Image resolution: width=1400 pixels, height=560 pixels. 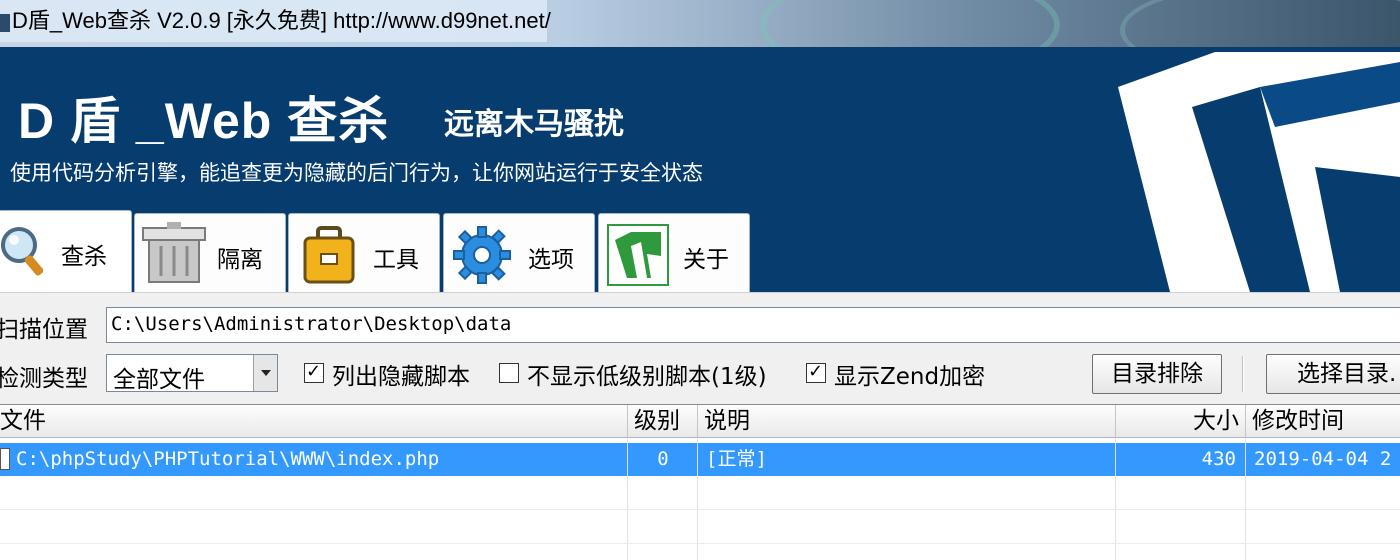 What do you see at coordinates (364, 253) in the screenshot?
I see `tab-tools: 工具` at bounding box center [364, 253].